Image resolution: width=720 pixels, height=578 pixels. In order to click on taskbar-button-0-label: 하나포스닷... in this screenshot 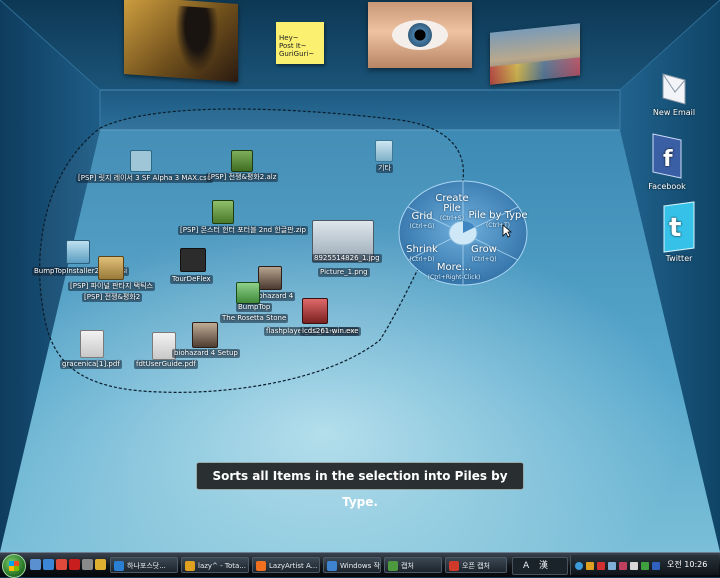, I will do `click(146, 566)`.